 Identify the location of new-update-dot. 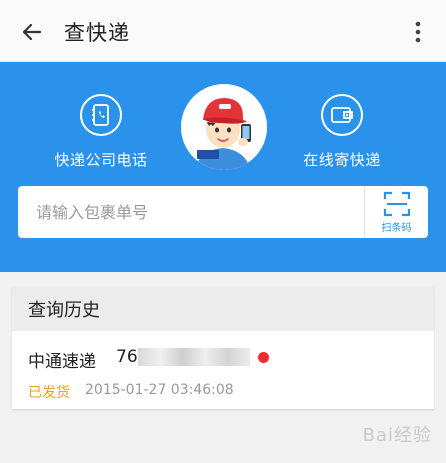
(263, 357).